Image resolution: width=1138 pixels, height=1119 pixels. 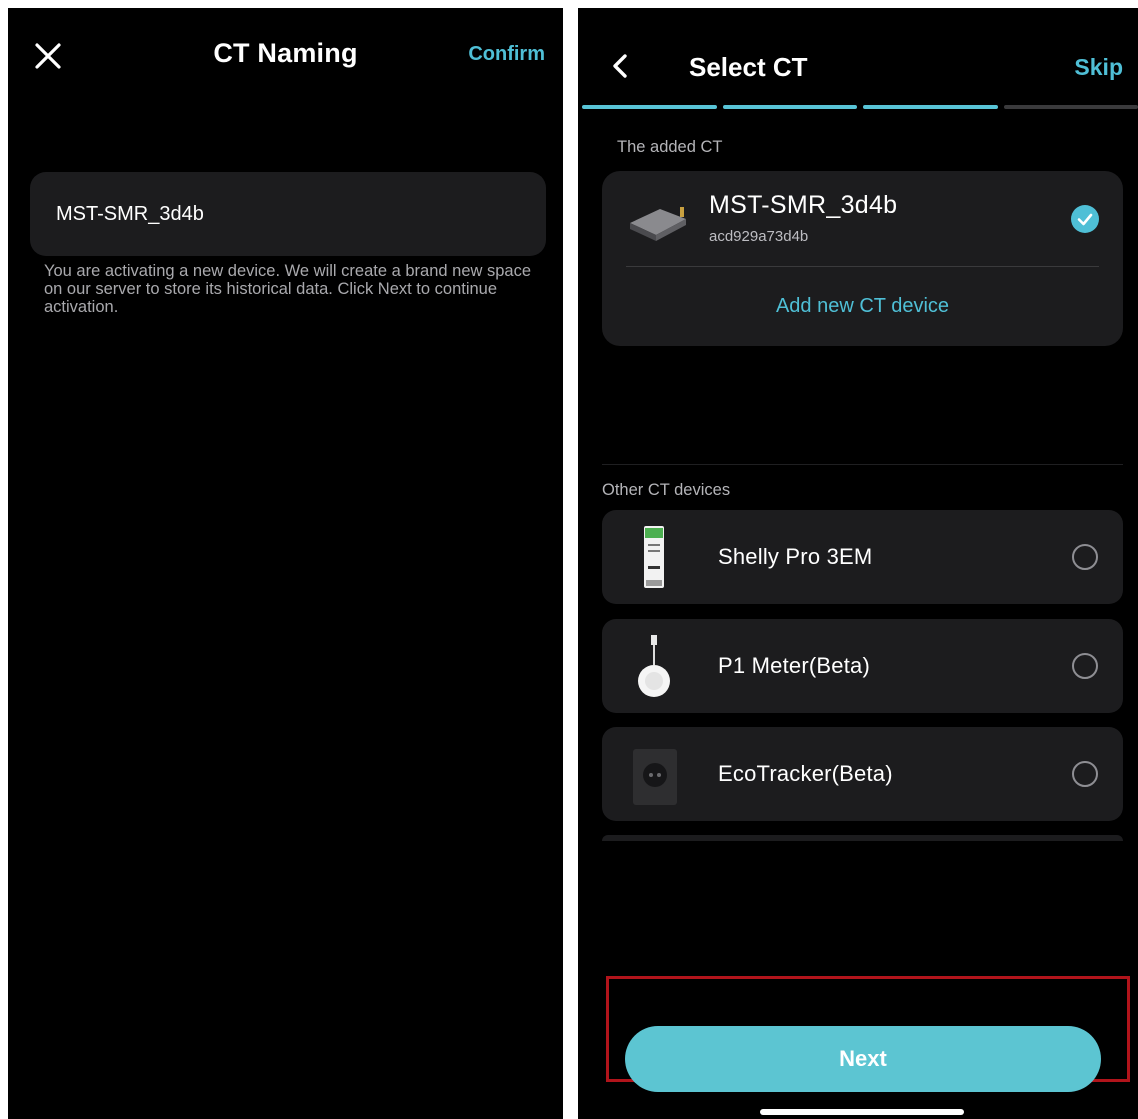 I want to click on device-option-ecotracker: EcoTracker(Beta), so click(x=862, y=774).